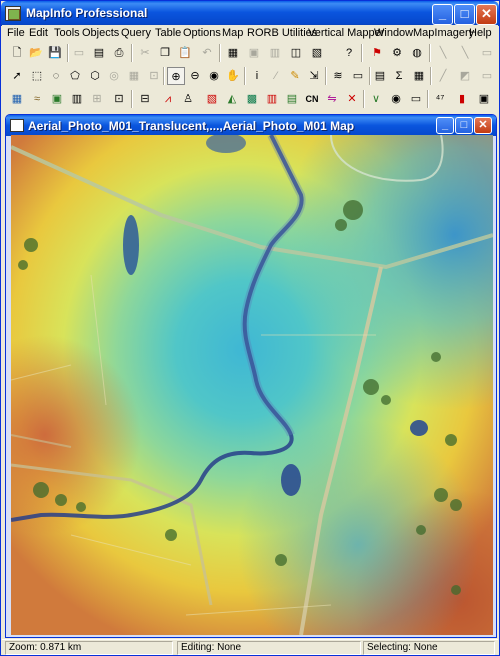 This screenshot has height=656, width=500. What do you see at coordinates (250, 13) in the screenshot?
I see `app-titlebar: MapInfo Professional _ □ ✕` at bounding box center [250, 13].